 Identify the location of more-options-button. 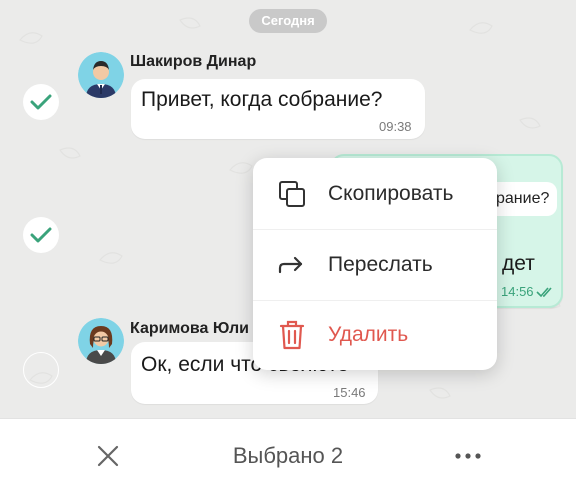
(468, 456).